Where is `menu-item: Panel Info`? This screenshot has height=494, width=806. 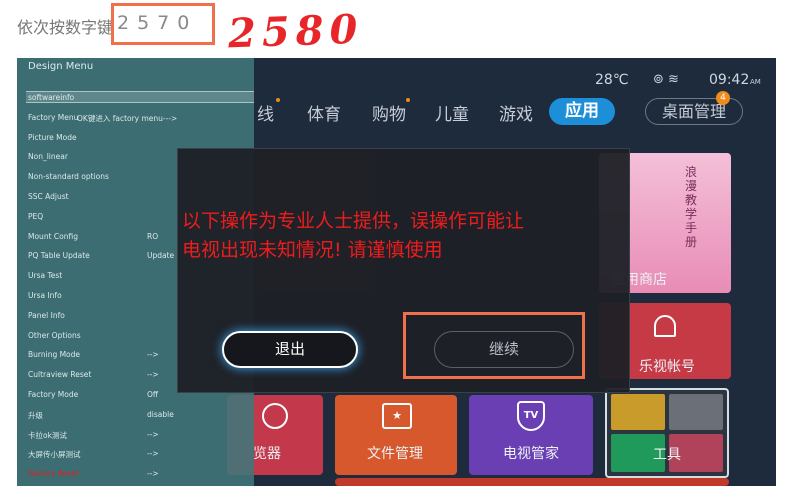 menu-item: Panel Info is located at coordinates (46, 315).